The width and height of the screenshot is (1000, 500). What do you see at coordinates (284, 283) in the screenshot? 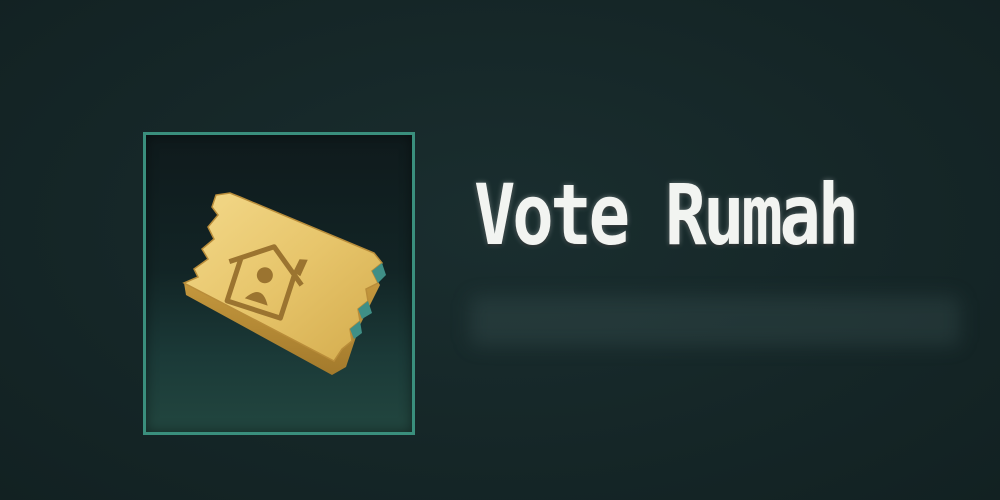
I see `golden-ticket-house-icon` at bounding box center [284, 283].